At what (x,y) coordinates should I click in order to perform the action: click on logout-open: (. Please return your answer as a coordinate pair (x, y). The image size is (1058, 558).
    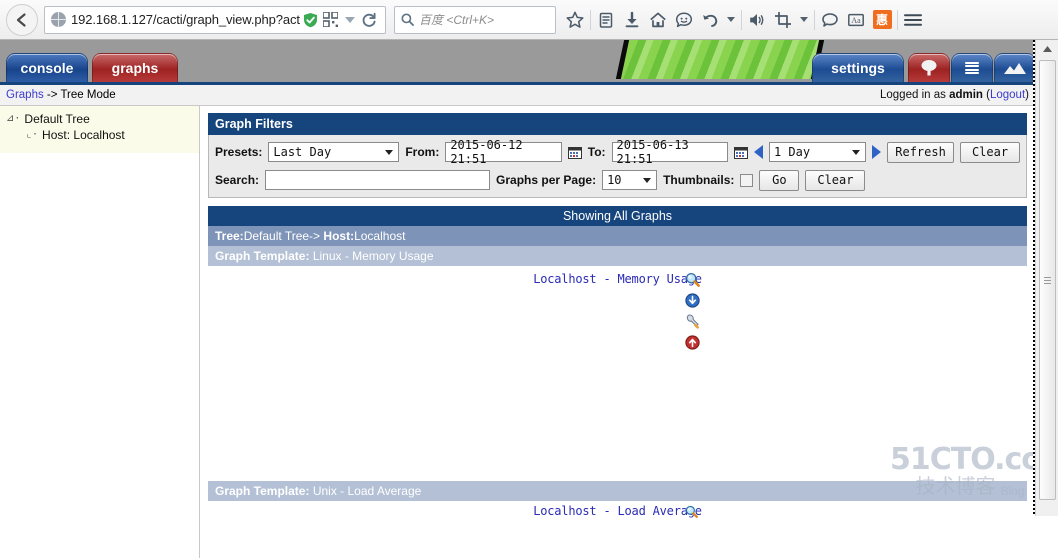
    Looking at the image, I should click on (986, 95).